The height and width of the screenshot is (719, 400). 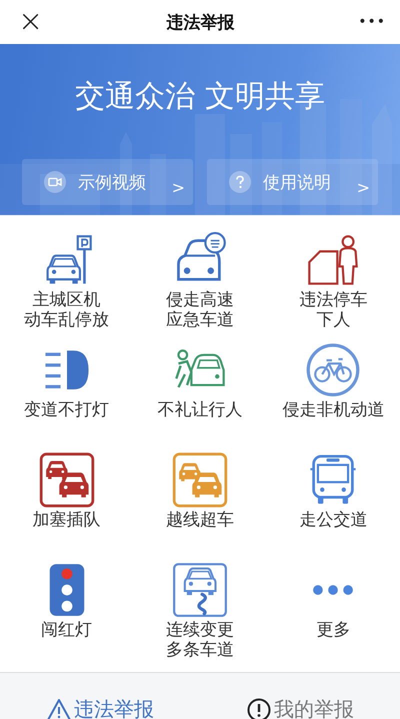 I want to click on category-item: 不礼让行人, so click(x=200, y=397).